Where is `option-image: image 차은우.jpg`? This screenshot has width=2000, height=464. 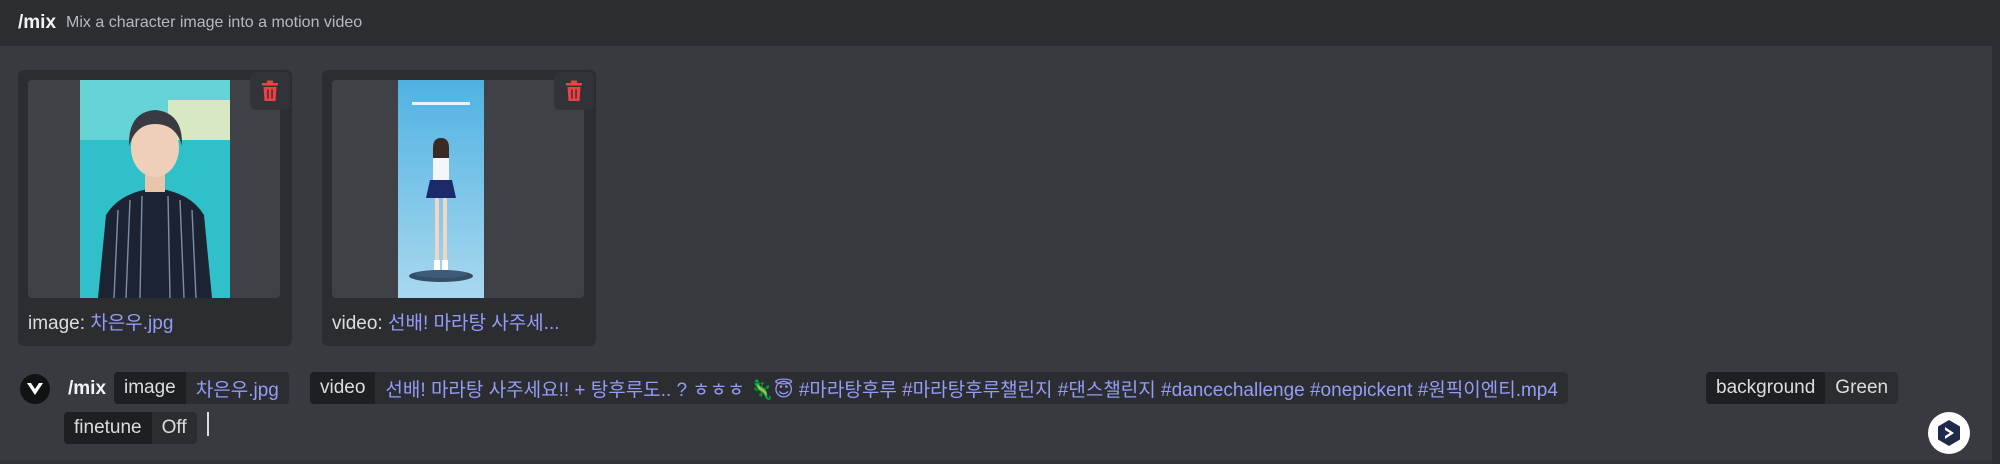 option-image: image 차은우.jpg is located at coordinates (201, 388).